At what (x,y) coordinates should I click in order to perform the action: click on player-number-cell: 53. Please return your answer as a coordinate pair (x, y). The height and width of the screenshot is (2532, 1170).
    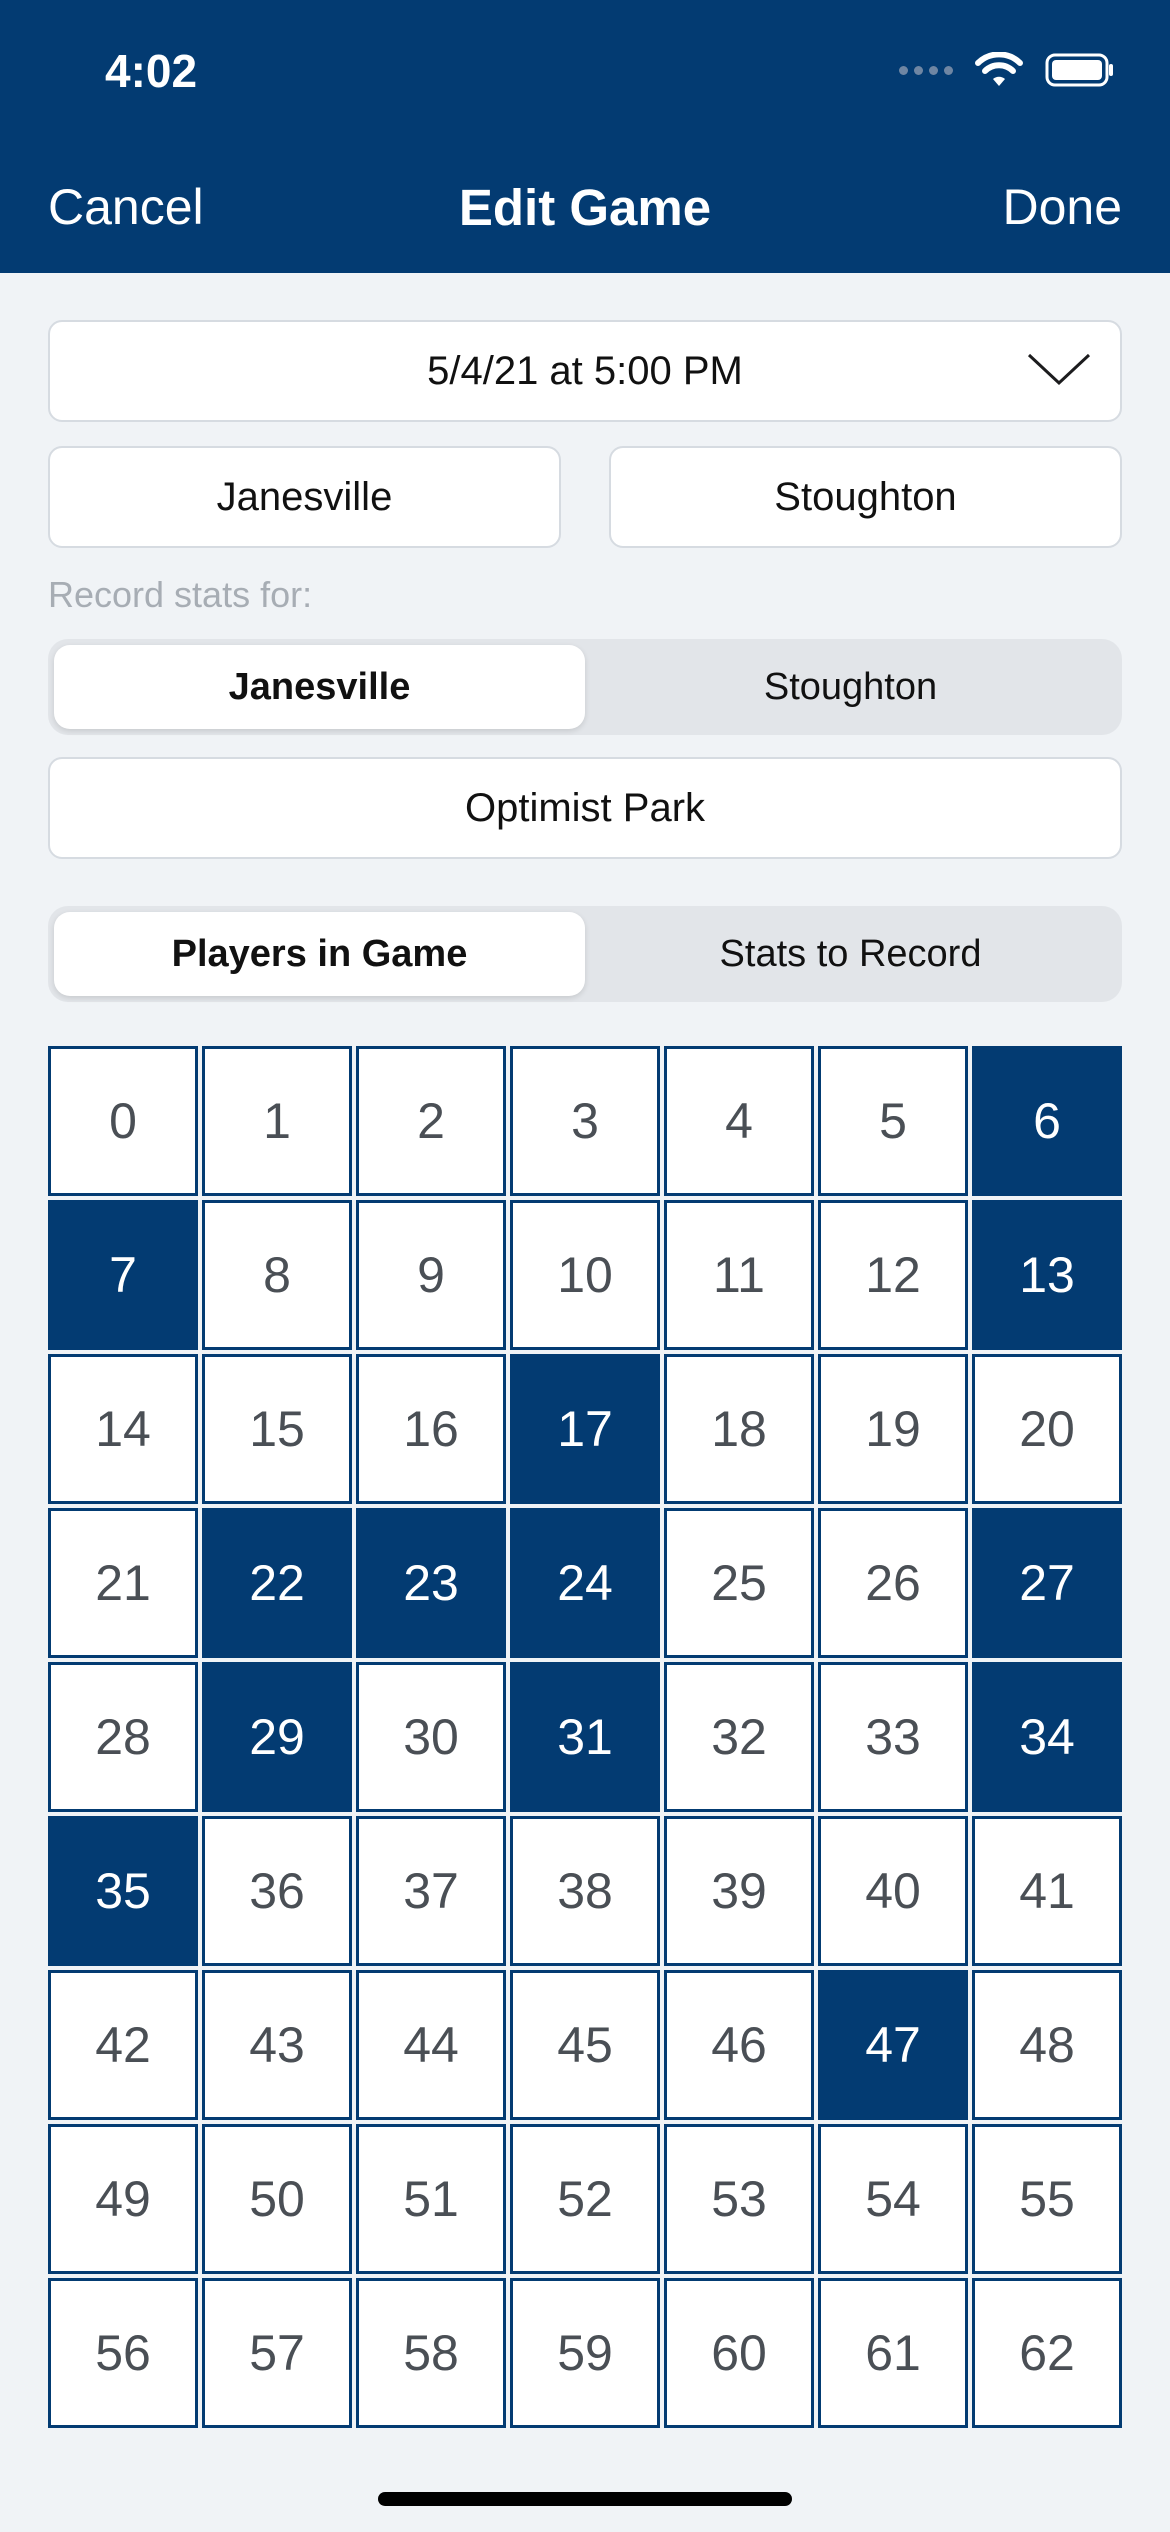
    Looking at the image, I should click on (739, 2199).